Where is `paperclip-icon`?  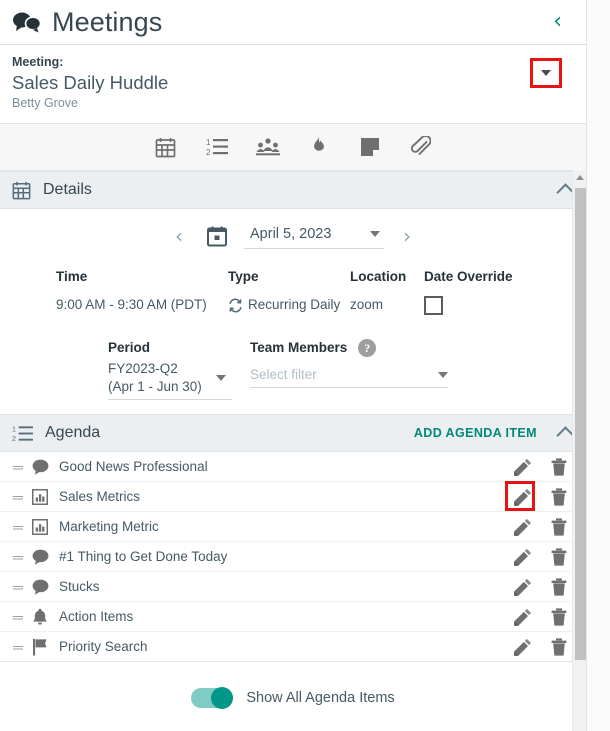 paperclip-icon is located at coordinates (421, 147).